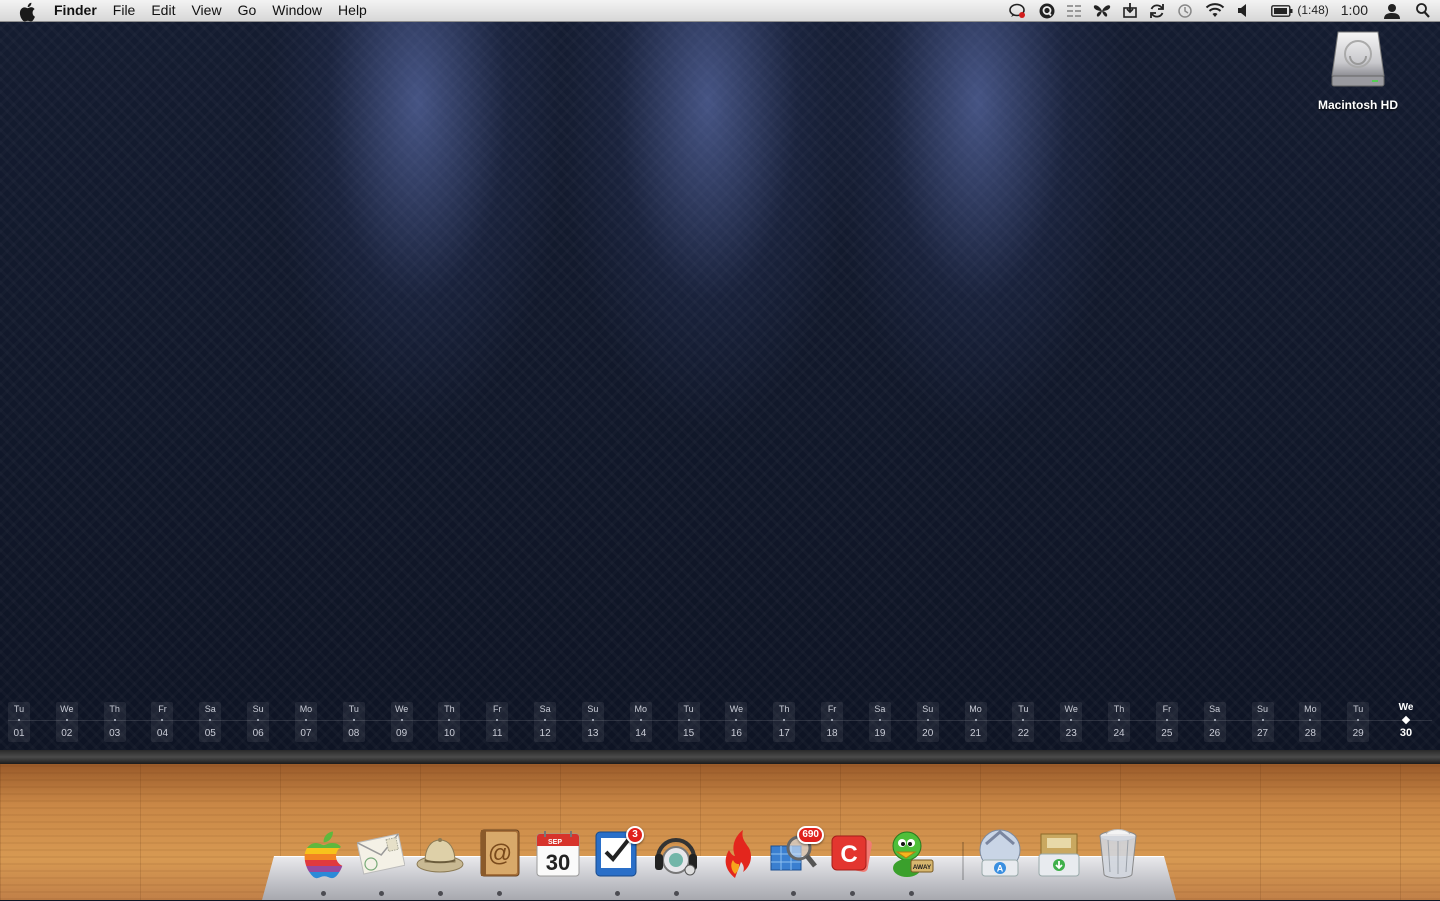 The image size is (1440, 901). I want to click on dock: @ SEP 30 3 690 C AWAY A, so click(719, 860).